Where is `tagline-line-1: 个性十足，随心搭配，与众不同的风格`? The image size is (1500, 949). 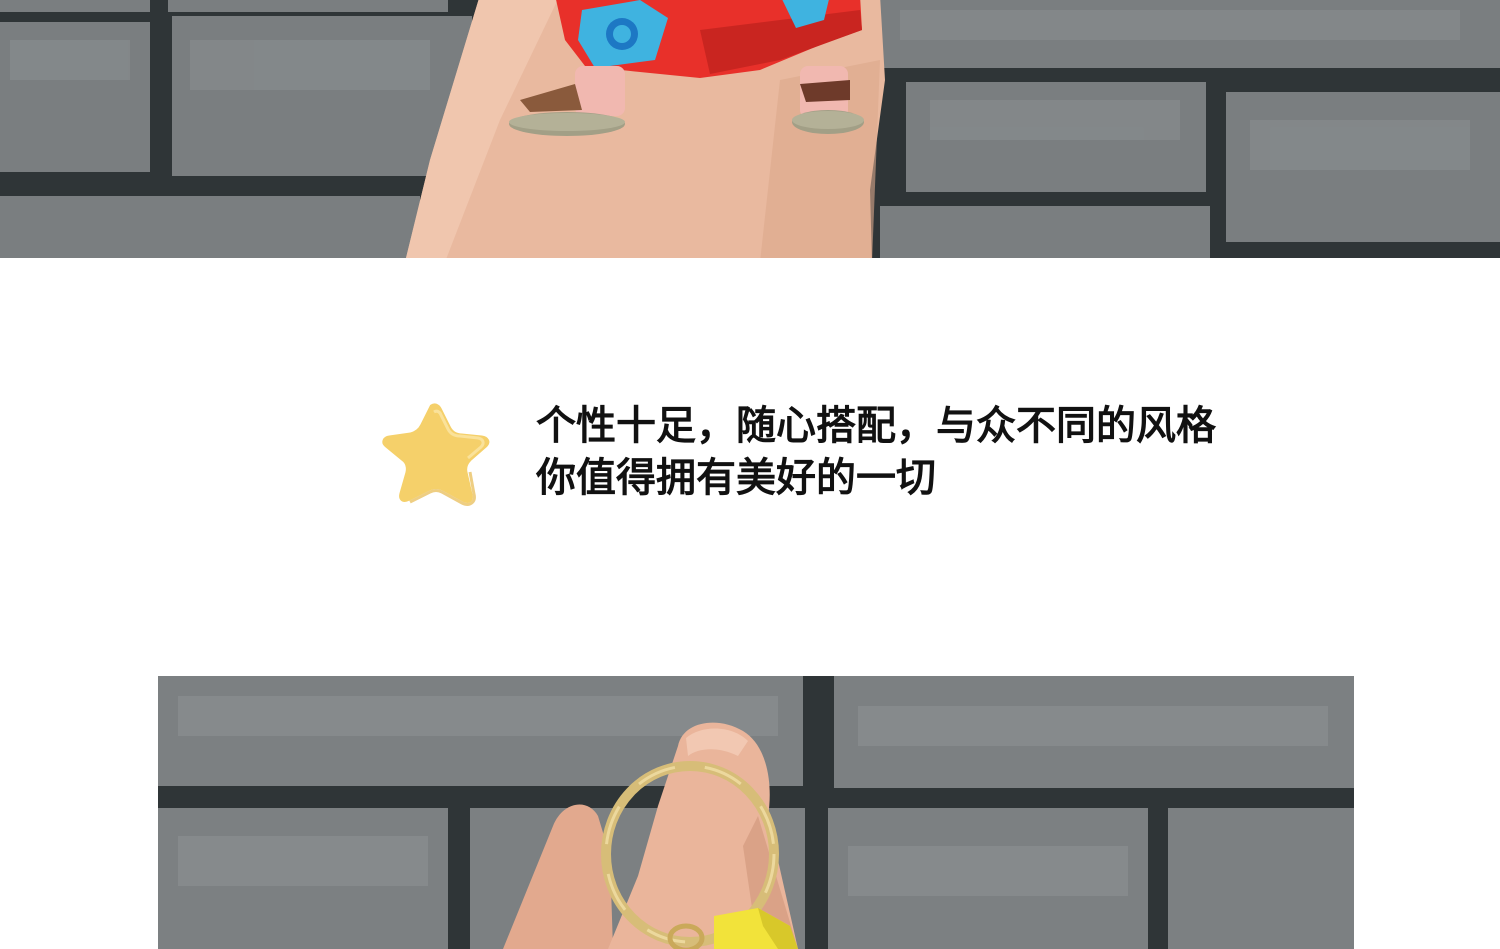 tagline-line-1: 个性十足，随心搭配，与众不同的风格 is located at coordinates (876, 426).